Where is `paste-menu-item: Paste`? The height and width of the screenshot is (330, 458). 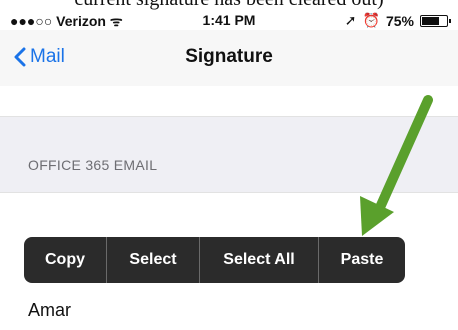
paste-menu-item: Paste is located at coordinates (362, 260).